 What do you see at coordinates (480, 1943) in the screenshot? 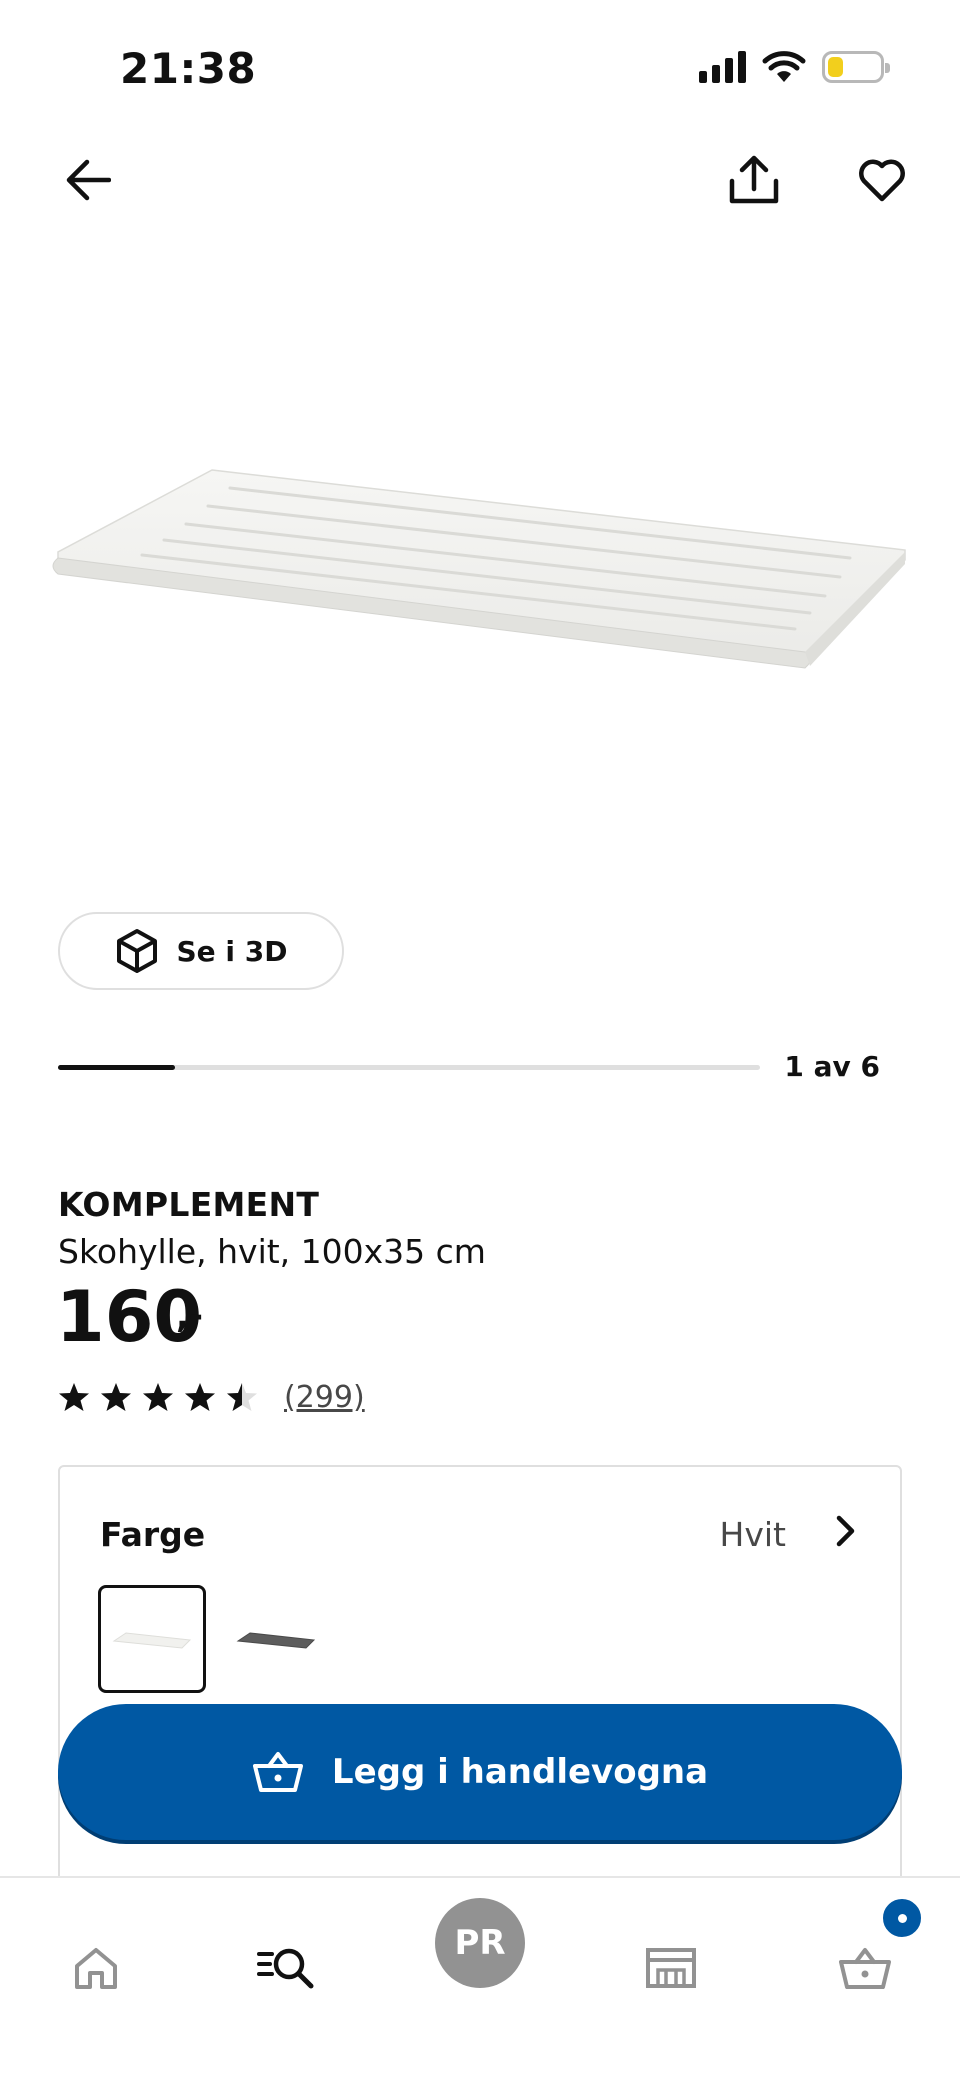
I see `profile-avatar: PR` at bounding box center [480, 1943].